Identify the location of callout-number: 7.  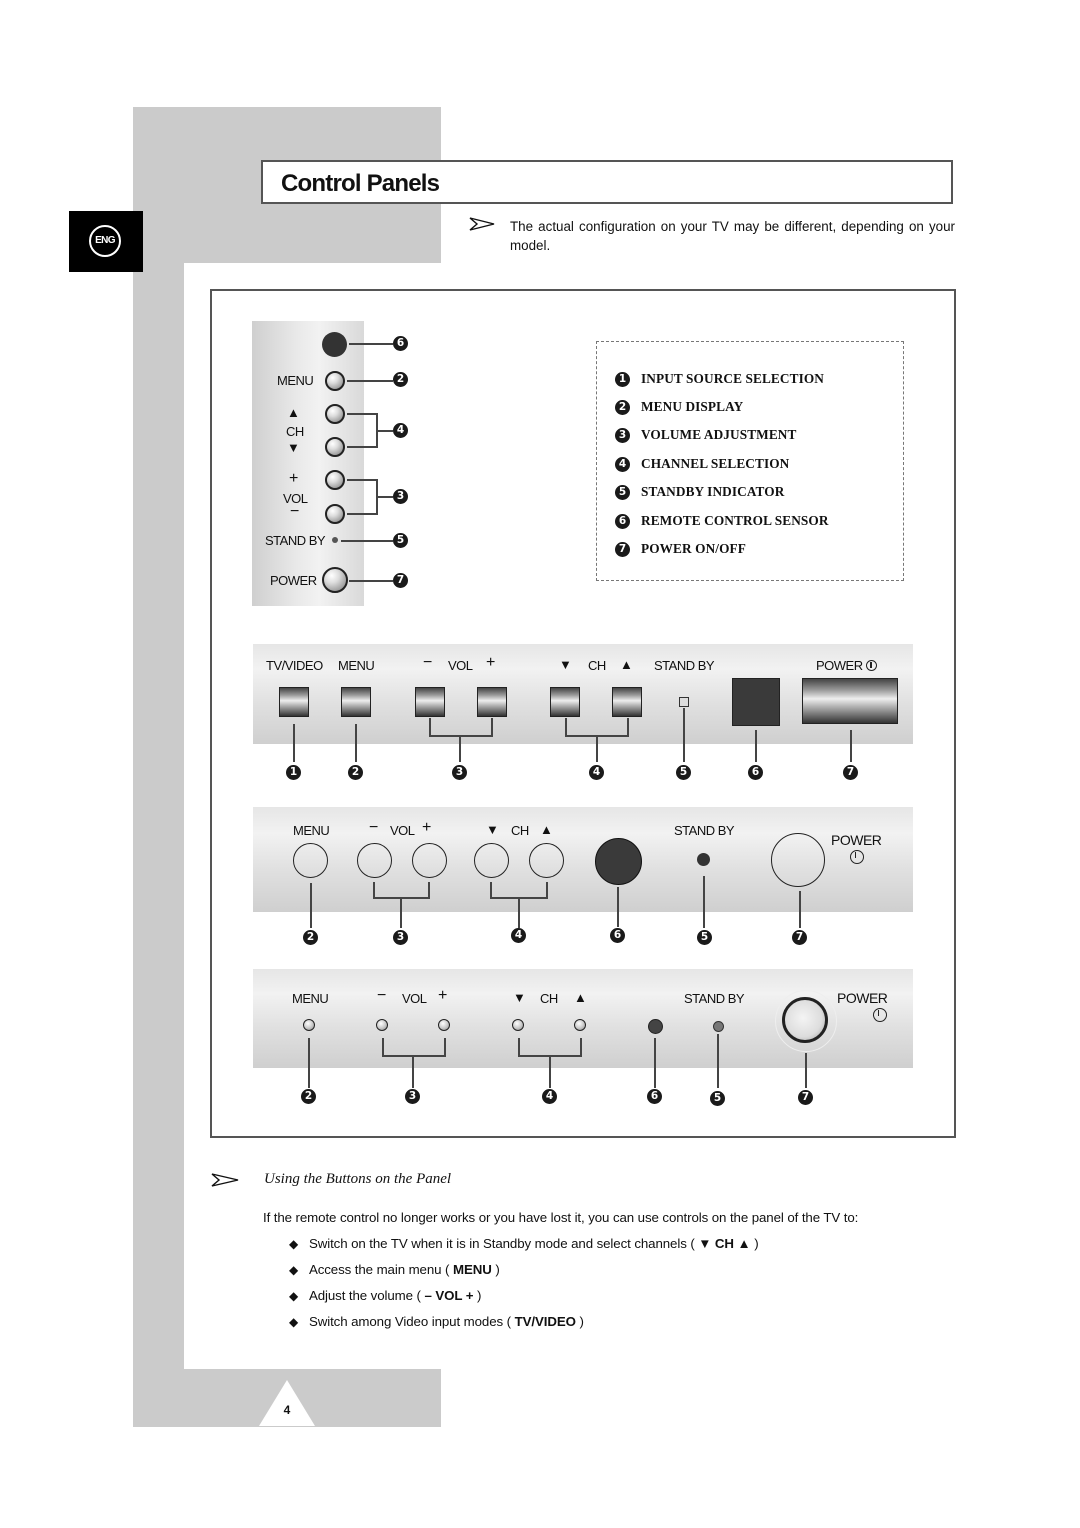
(400, 580).